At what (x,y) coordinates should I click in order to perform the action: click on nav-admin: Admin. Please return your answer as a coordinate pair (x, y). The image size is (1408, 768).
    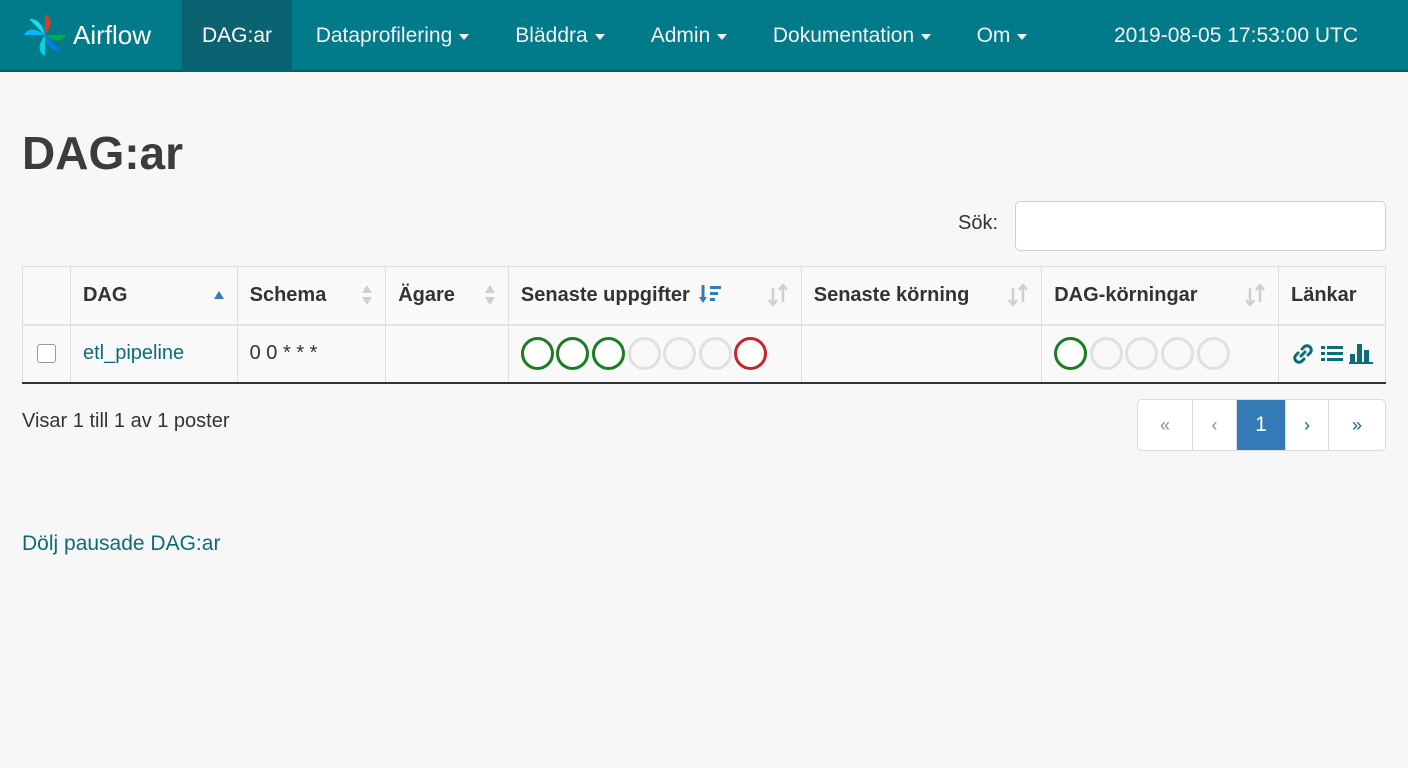
    Looking at the image, I should click on (689, 36).